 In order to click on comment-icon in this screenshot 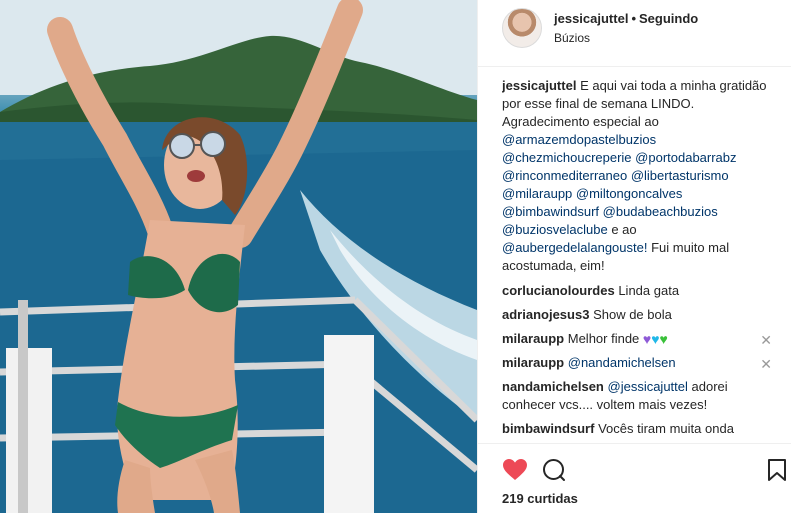, I will do `click(554, 470)`.